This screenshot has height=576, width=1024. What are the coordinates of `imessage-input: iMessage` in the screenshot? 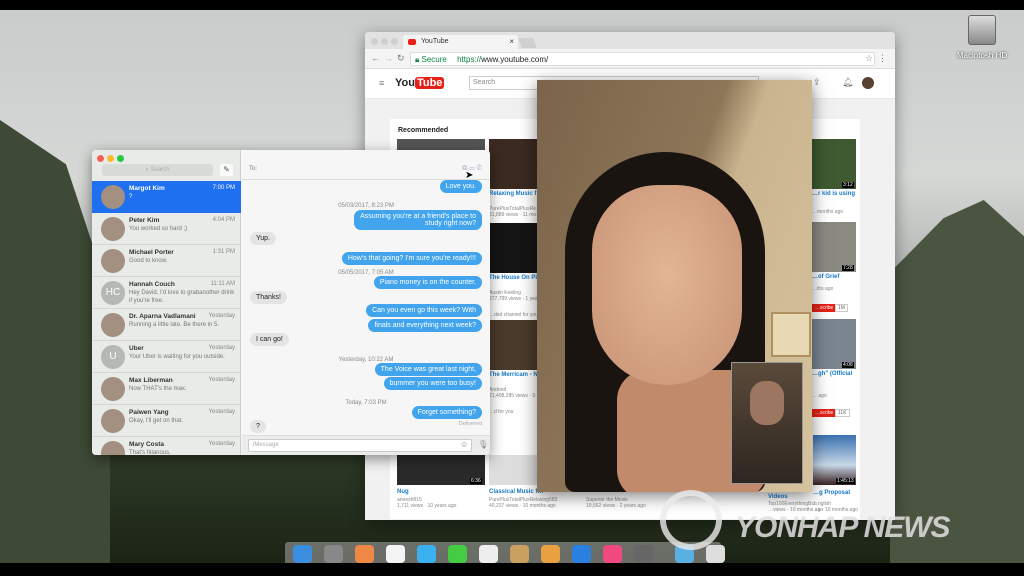 It's located at (360, 445).